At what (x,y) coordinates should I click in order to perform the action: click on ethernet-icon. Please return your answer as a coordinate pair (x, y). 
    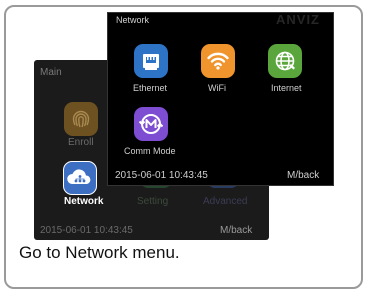
    Looking at the image, I should click on (151, 62).